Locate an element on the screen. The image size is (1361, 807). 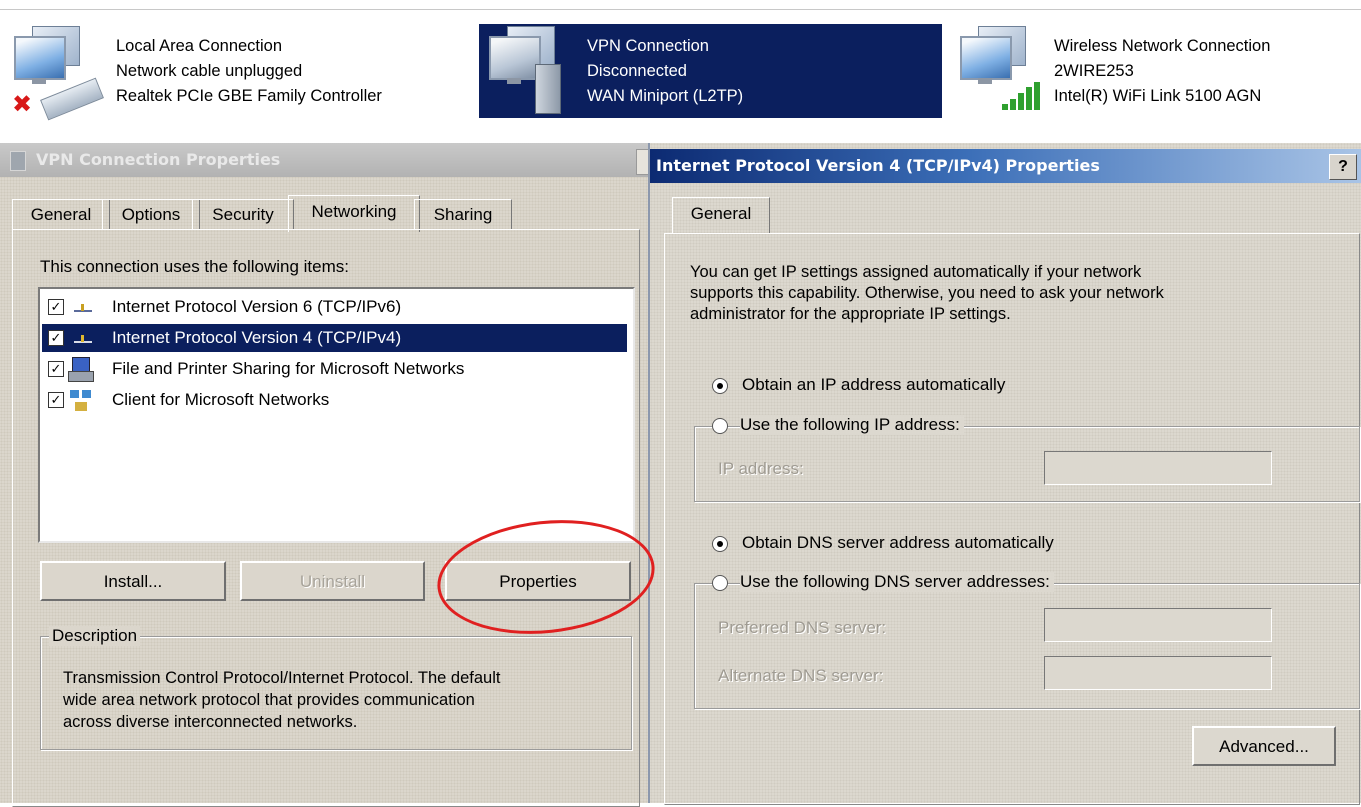
item-label: Internet Protocol Version 6 (TCP/IPv6) is located at coordinates (257, 306).